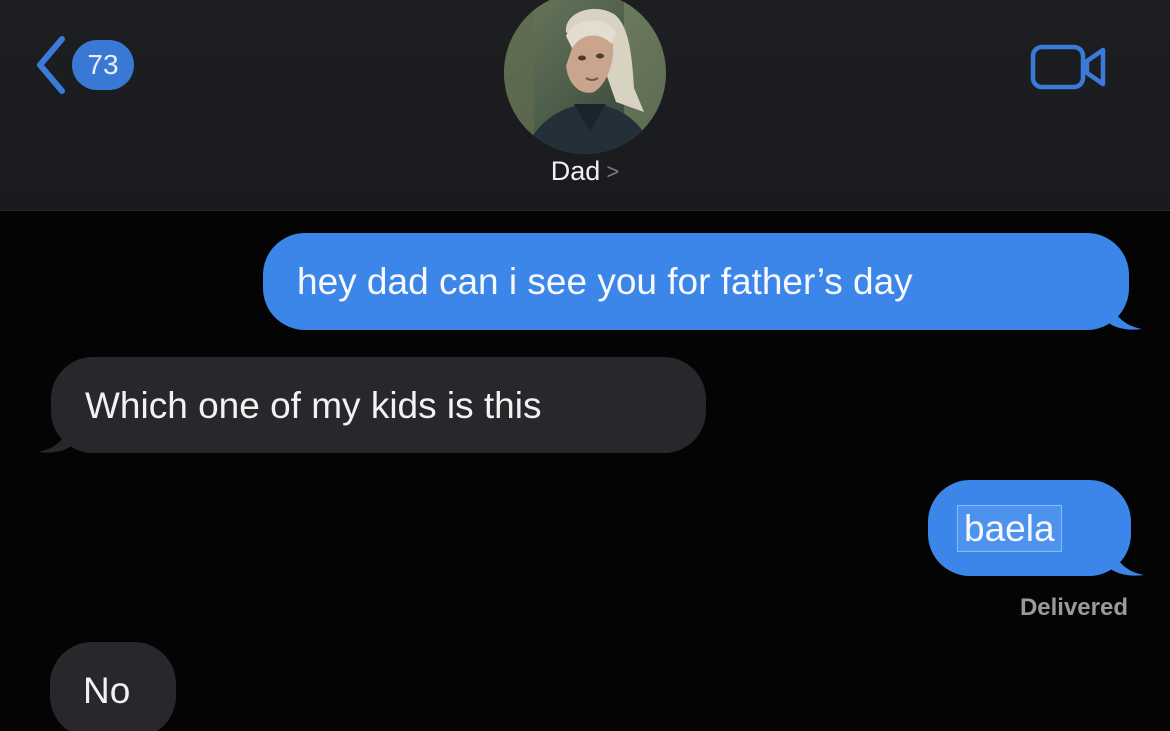 The height and width of the screenshot is (731, 1170). What do you see at coordinates (107, 690) in the screenshot?
I see `message-text: No` at bounding box center [107, 690].